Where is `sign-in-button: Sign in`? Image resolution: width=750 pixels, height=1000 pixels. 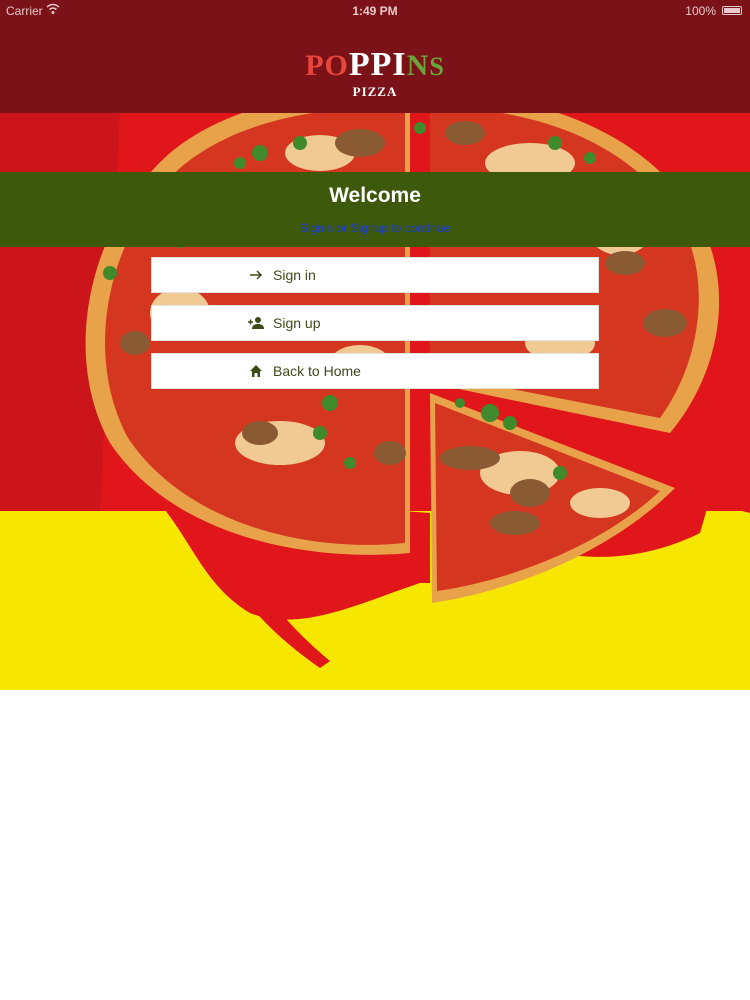
sign-in-button: Sign in is located at coordinates (375, 275).